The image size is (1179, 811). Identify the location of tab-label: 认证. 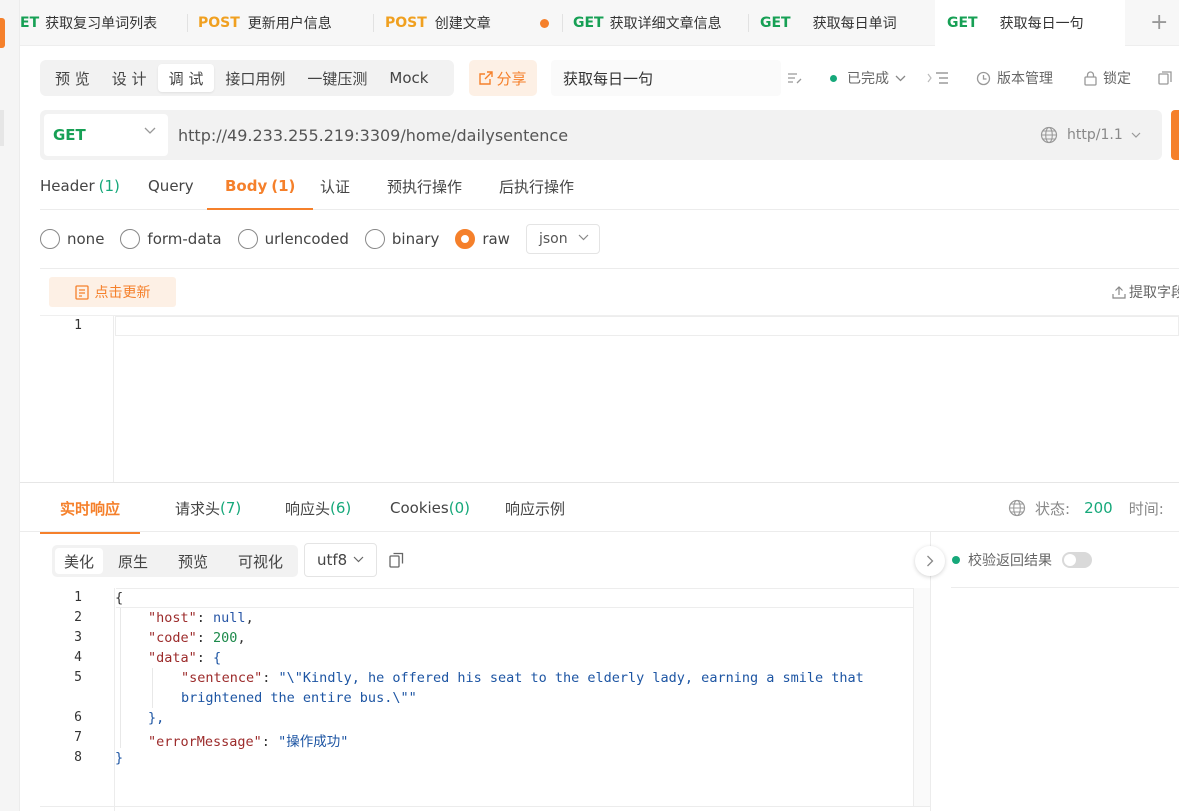
(335, 186).